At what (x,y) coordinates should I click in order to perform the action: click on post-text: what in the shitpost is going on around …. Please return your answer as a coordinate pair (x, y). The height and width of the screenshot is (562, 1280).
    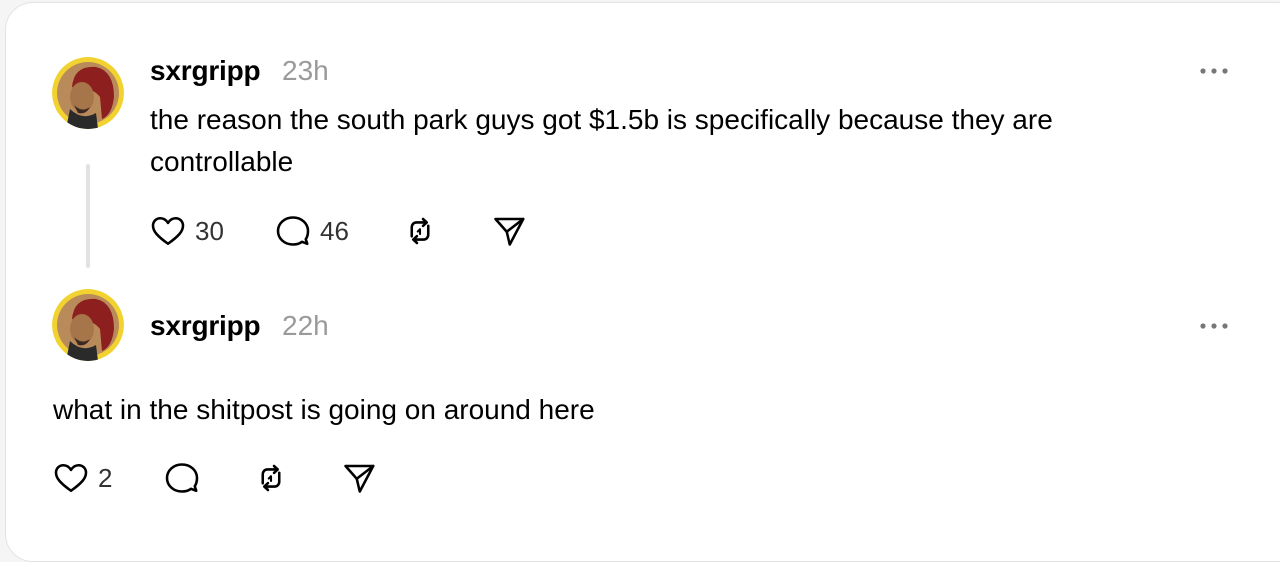
    Looking at the image, I should click on (324, 409).